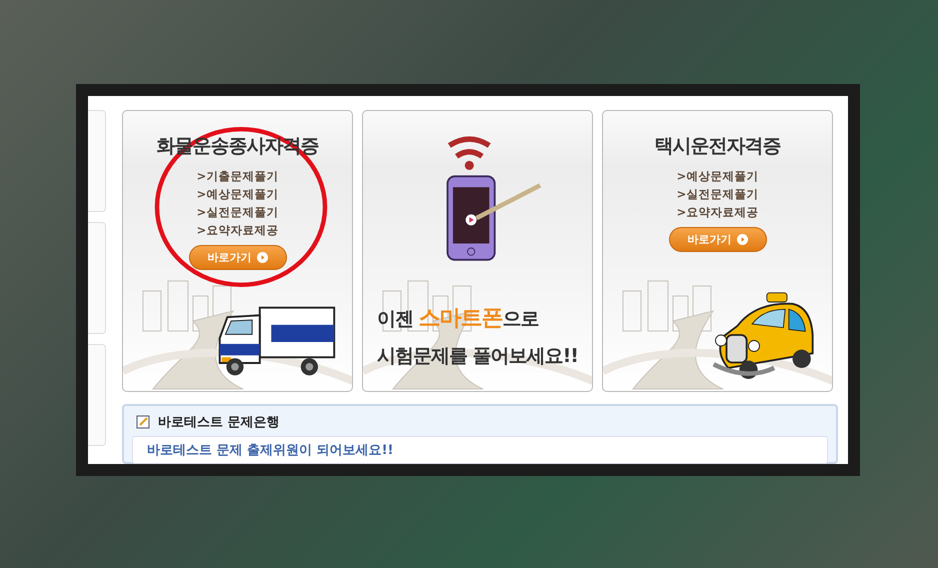 The image size is (938, 568). Describe the element at coordinates (717, 146) in the screenshot. I see `card-title: 택시운전자격증` at that location.